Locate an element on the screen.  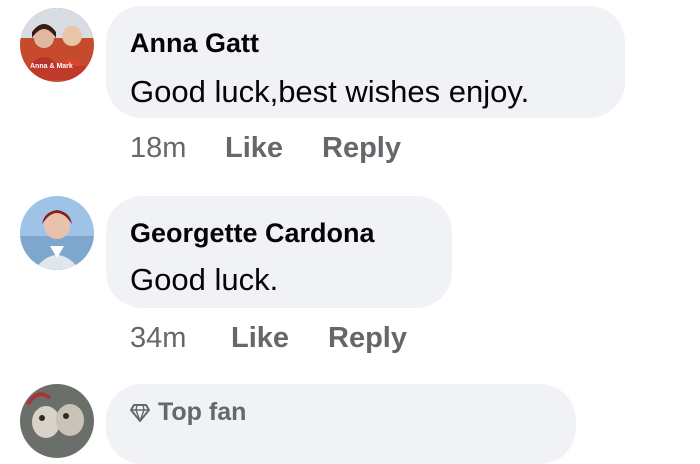
comment-text: Good luck. is located at coordinates (204, 279).